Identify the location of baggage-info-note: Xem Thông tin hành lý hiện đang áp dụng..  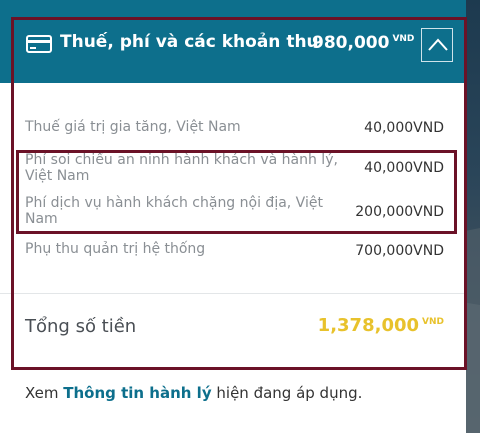
(193, 393).